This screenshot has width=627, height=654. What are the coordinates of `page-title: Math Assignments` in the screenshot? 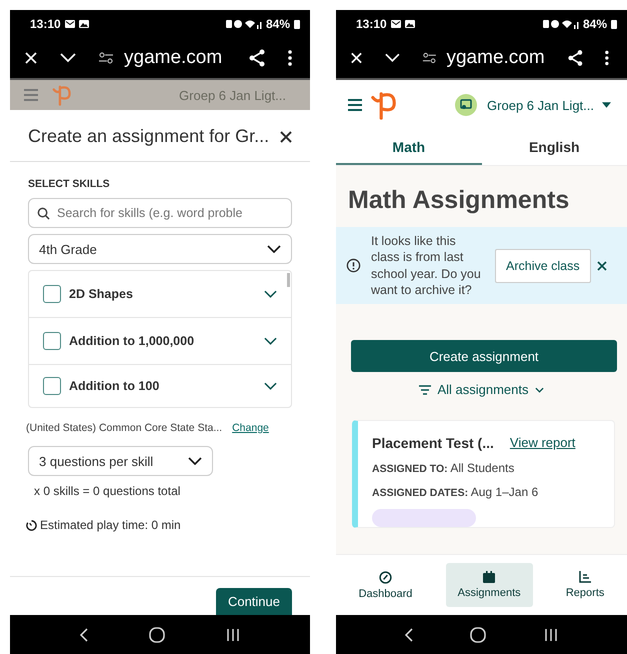 It's located at (459, 200).